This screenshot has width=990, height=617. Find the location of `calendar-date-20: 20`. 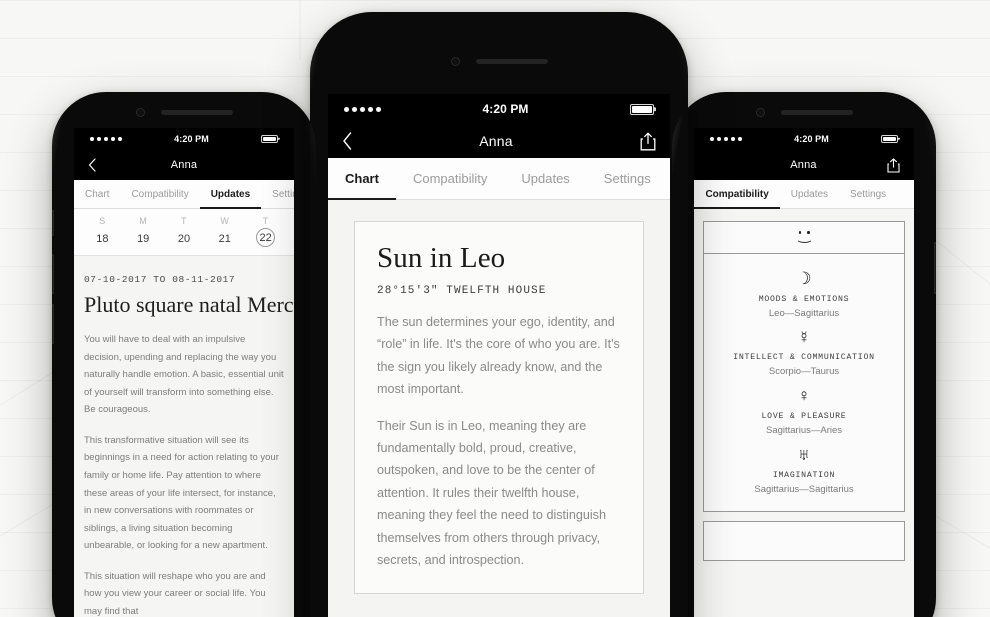

calendar-date-20: 20 is located at coordinates (184, 236).